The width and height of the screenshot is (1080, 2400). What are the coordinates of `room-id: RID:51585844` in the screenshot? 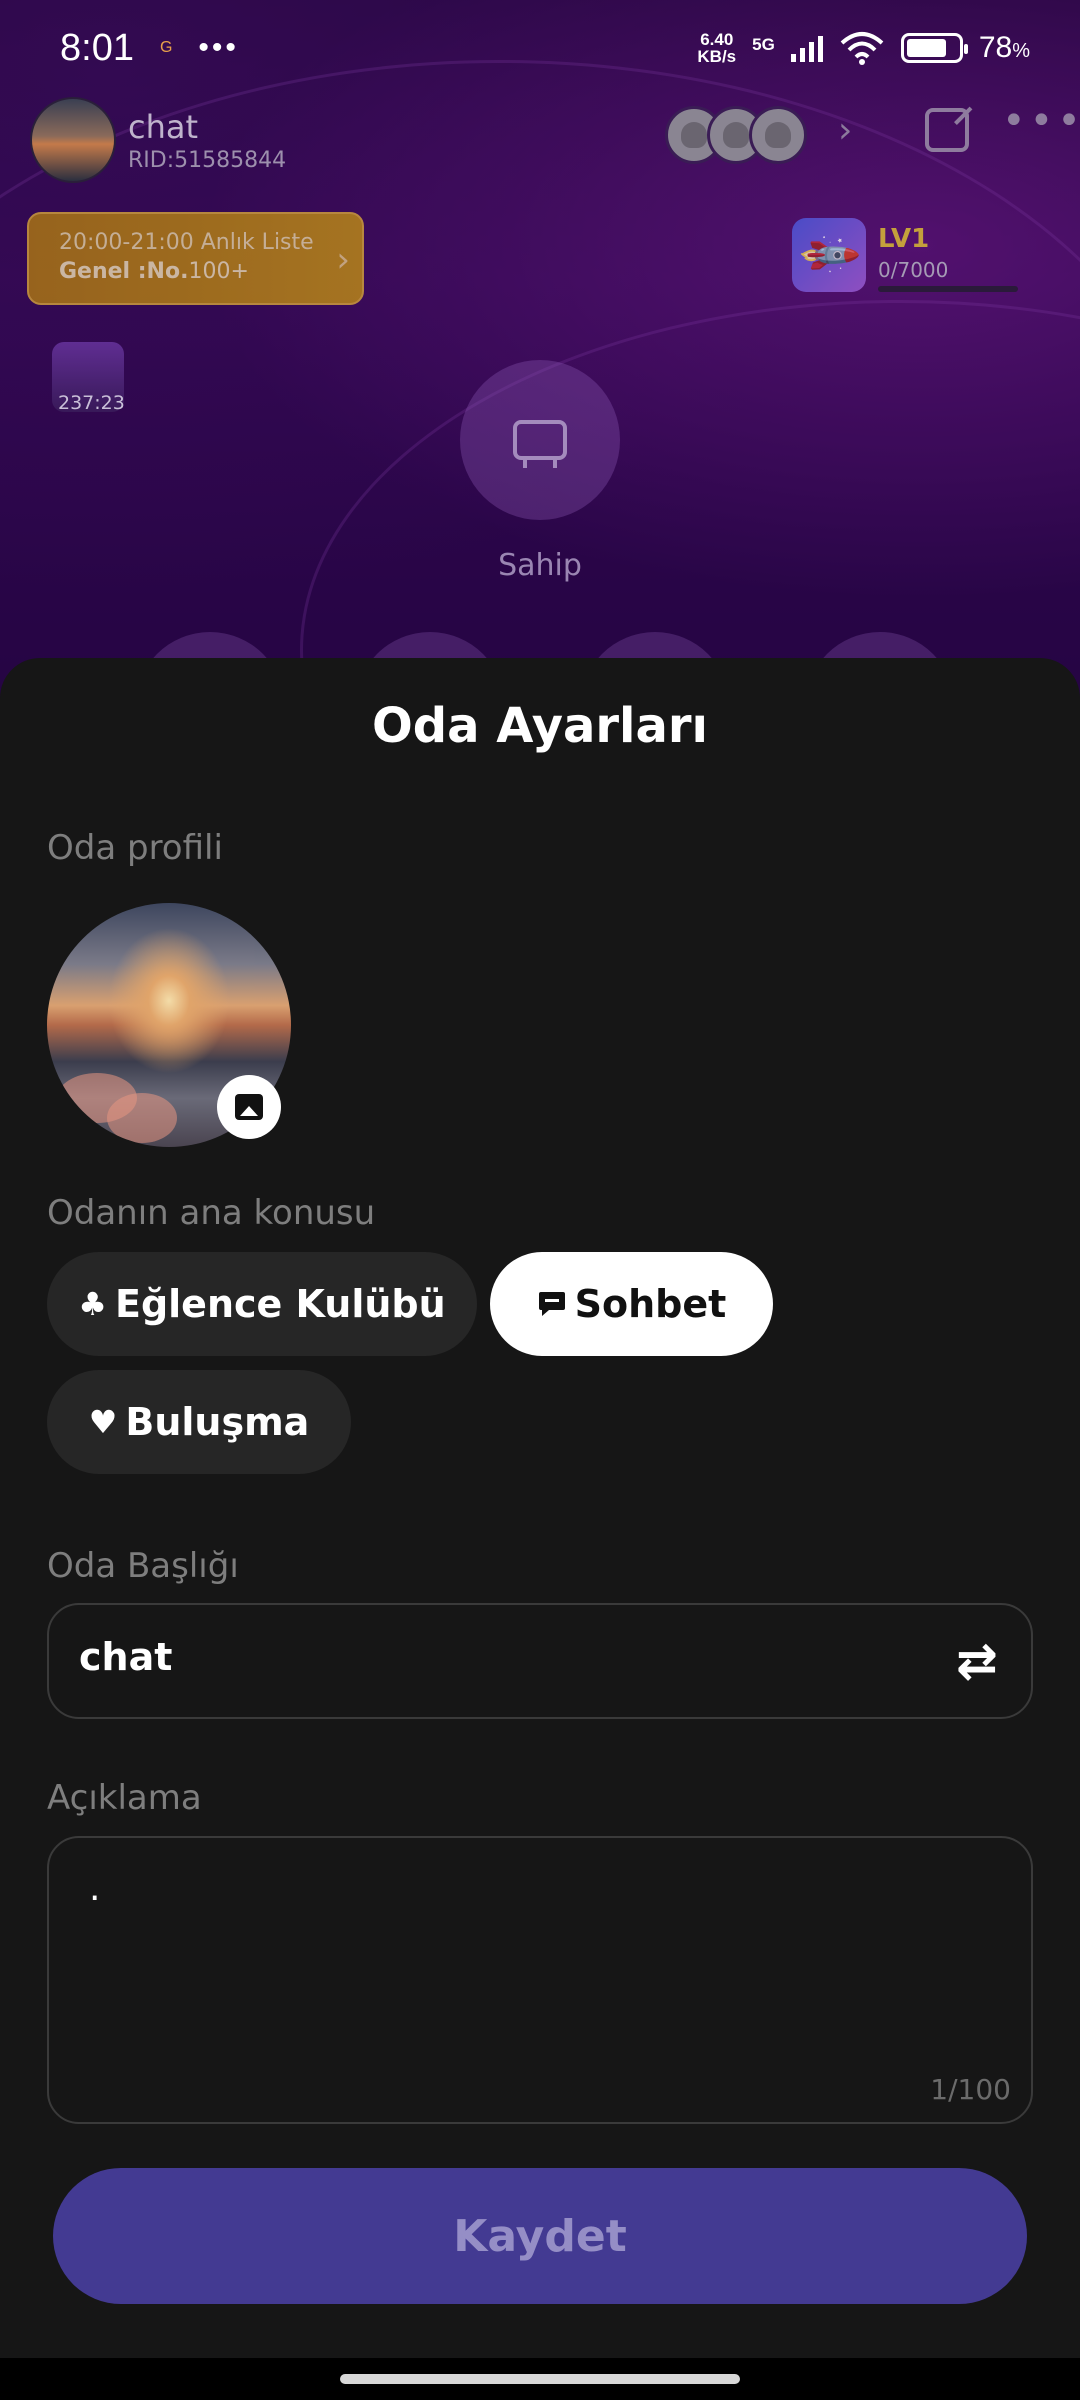 It's located at (207, 160).